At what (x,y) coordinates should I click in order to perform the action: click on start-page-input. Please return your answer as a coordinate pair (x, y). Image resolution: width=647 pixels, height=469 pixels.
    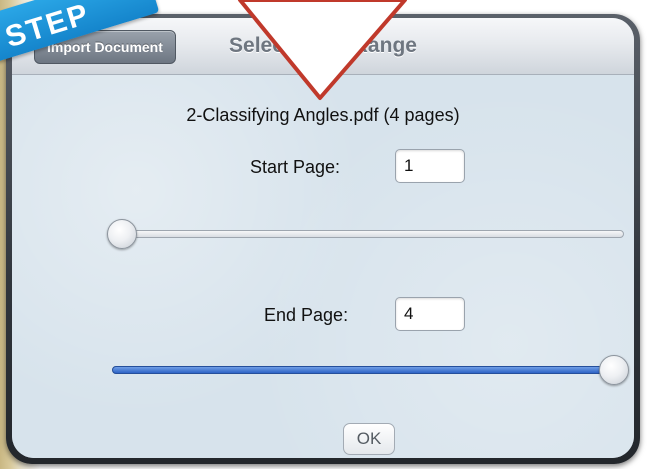
    Looking at the image, I should click on (430, 166).